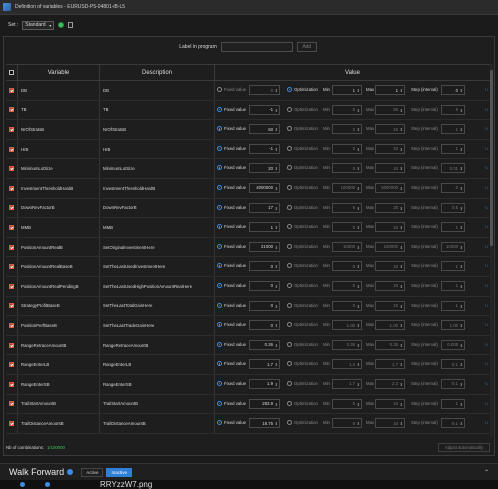  Describe the element at coordinates (390, 383) in the screenshot. I see `max-input: 2.2` at that location.